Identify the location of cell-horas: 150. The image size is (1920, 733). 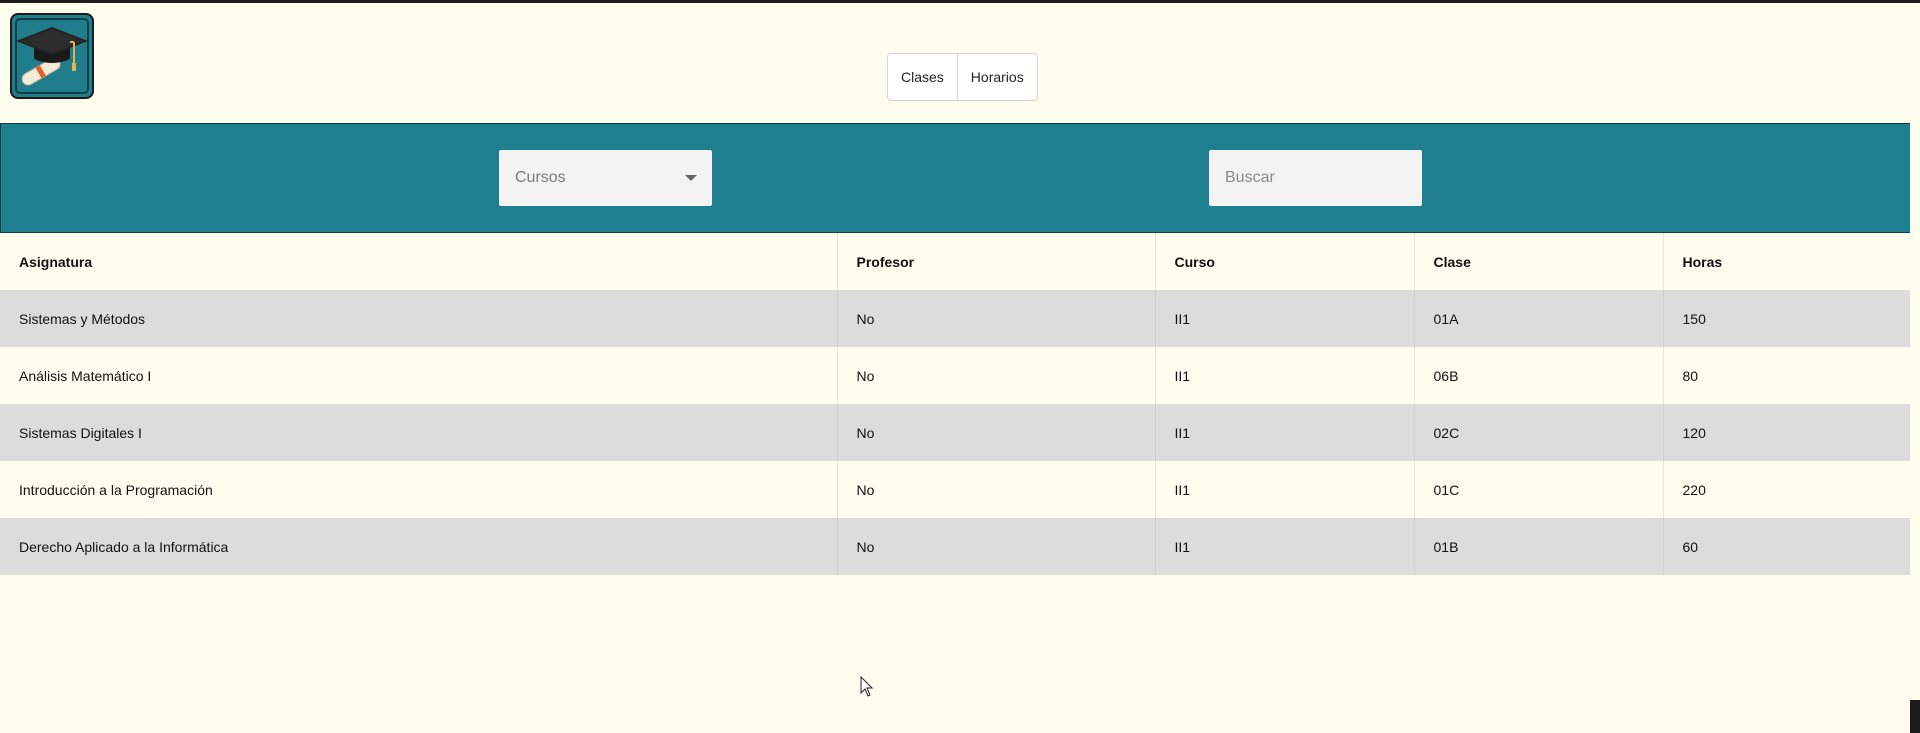
(1786, 318).